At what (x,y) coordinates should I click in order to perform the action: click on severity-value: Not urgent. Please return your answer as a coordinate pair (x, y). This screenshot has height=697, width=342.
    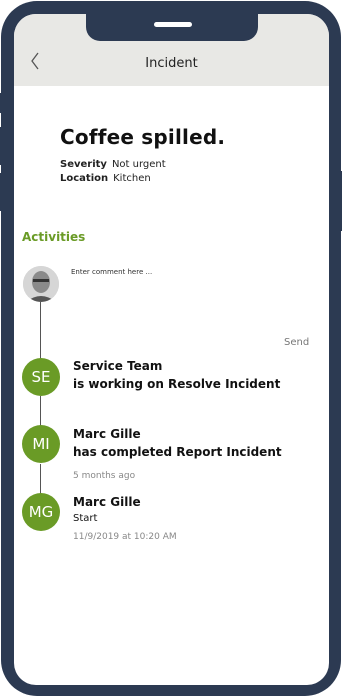
    Looking at the image, I should click on (138, 164).